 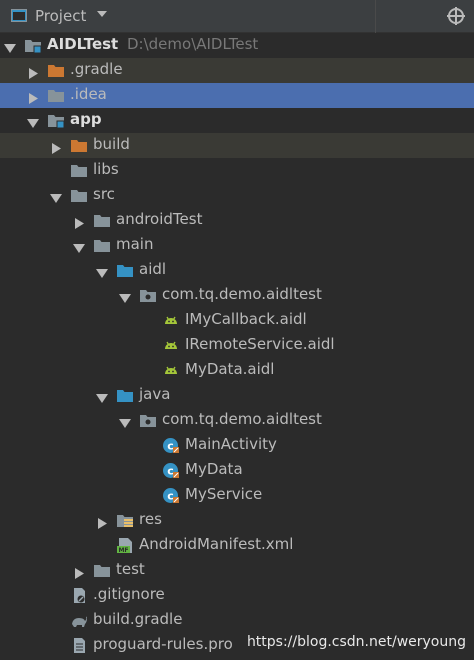 I want to click on tree-row-res: res, so click(x=237, y=520).